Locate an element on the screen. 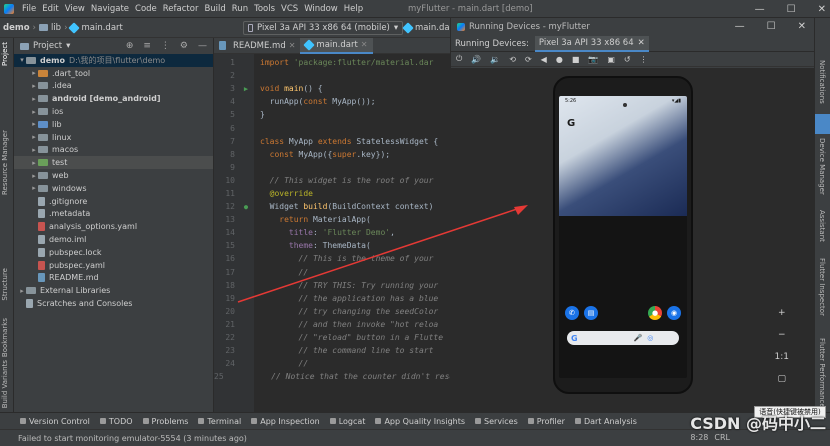  project-panel-title: Project is located at coordinates (47, 46).